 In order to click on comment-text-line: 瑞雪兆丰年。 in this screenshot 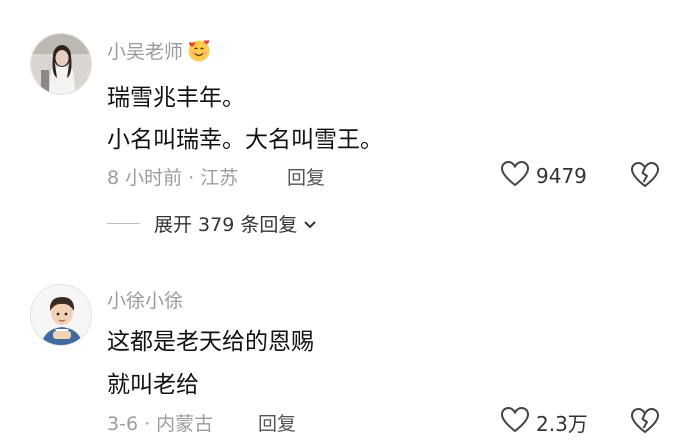, I will do `click(176, 98)`.